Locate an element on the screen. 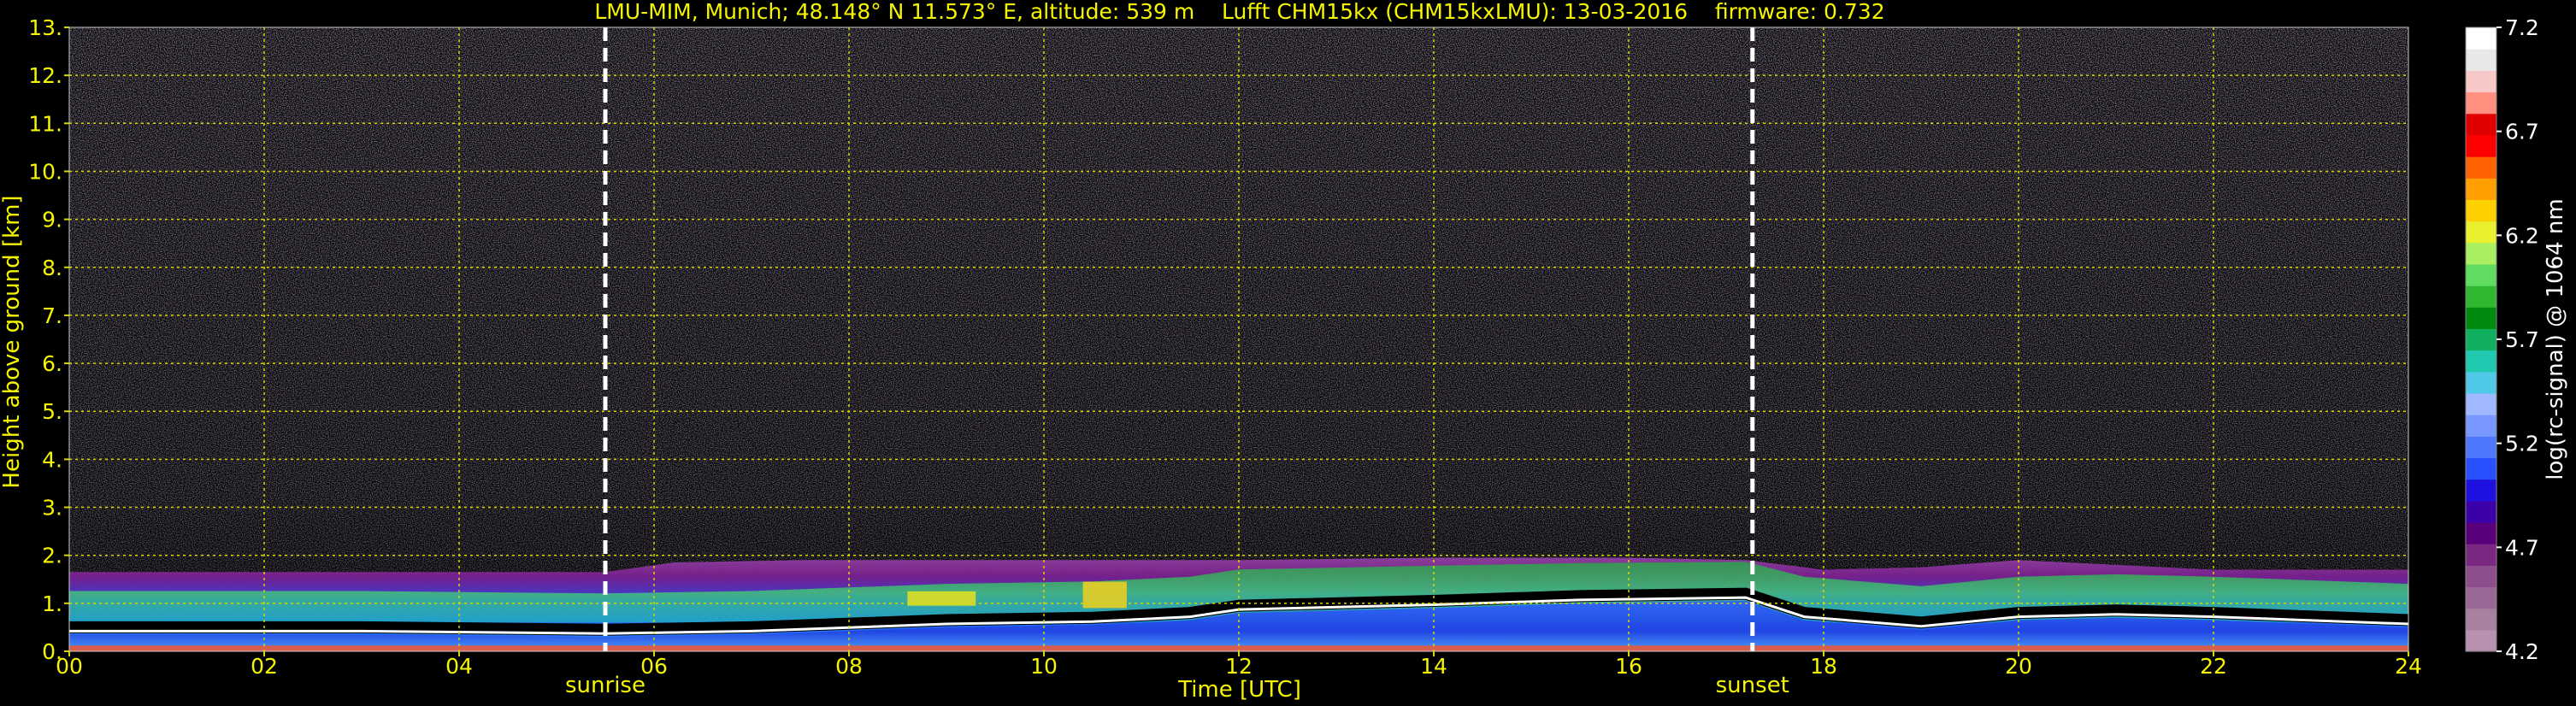  x-tick-label: 20 is located at coordinates (2019, 666).